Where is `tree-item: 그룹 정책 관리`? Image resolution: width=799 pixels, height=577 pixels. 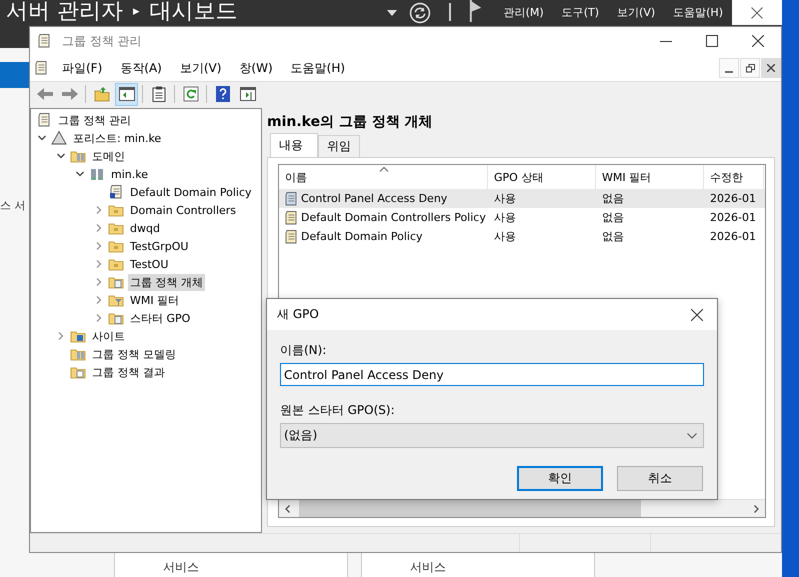 tree-item: 그룹 정책 관리 is located at coordinates (94, 120).